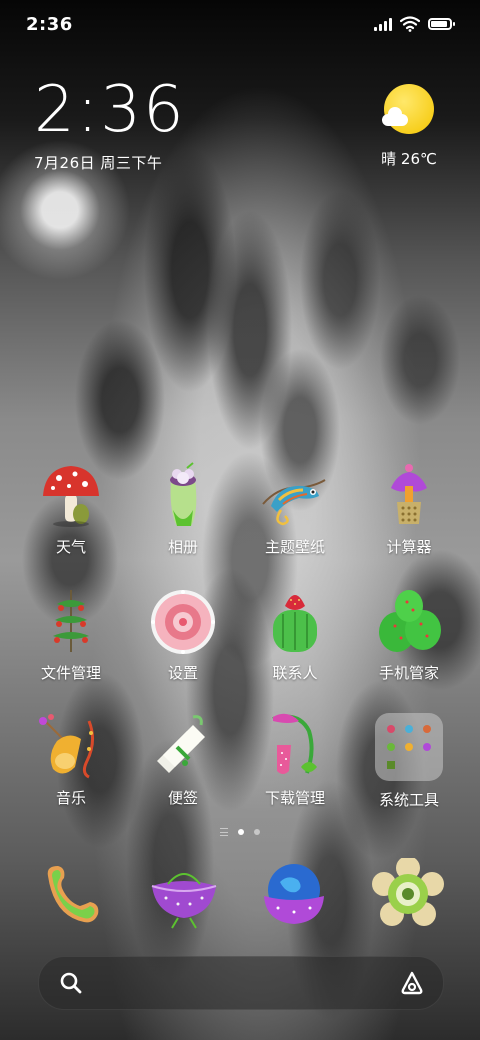 The image size is (480, 1040). I want to click on vine-tower-icon, so click(71, 622).